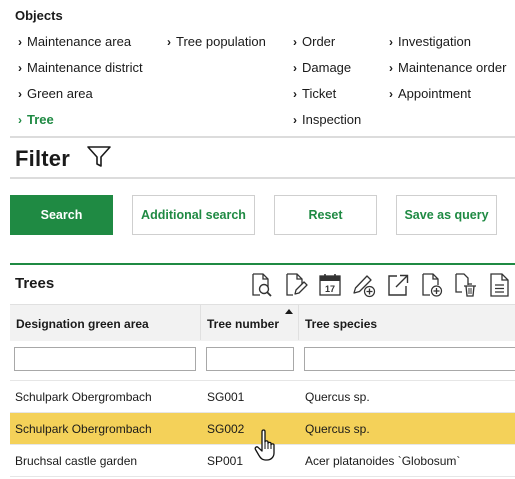  What do you see at coordinates (327, 119) in the screenshot?
I see `nav-inspection: › Inspection` at bounding box center [327, 119].